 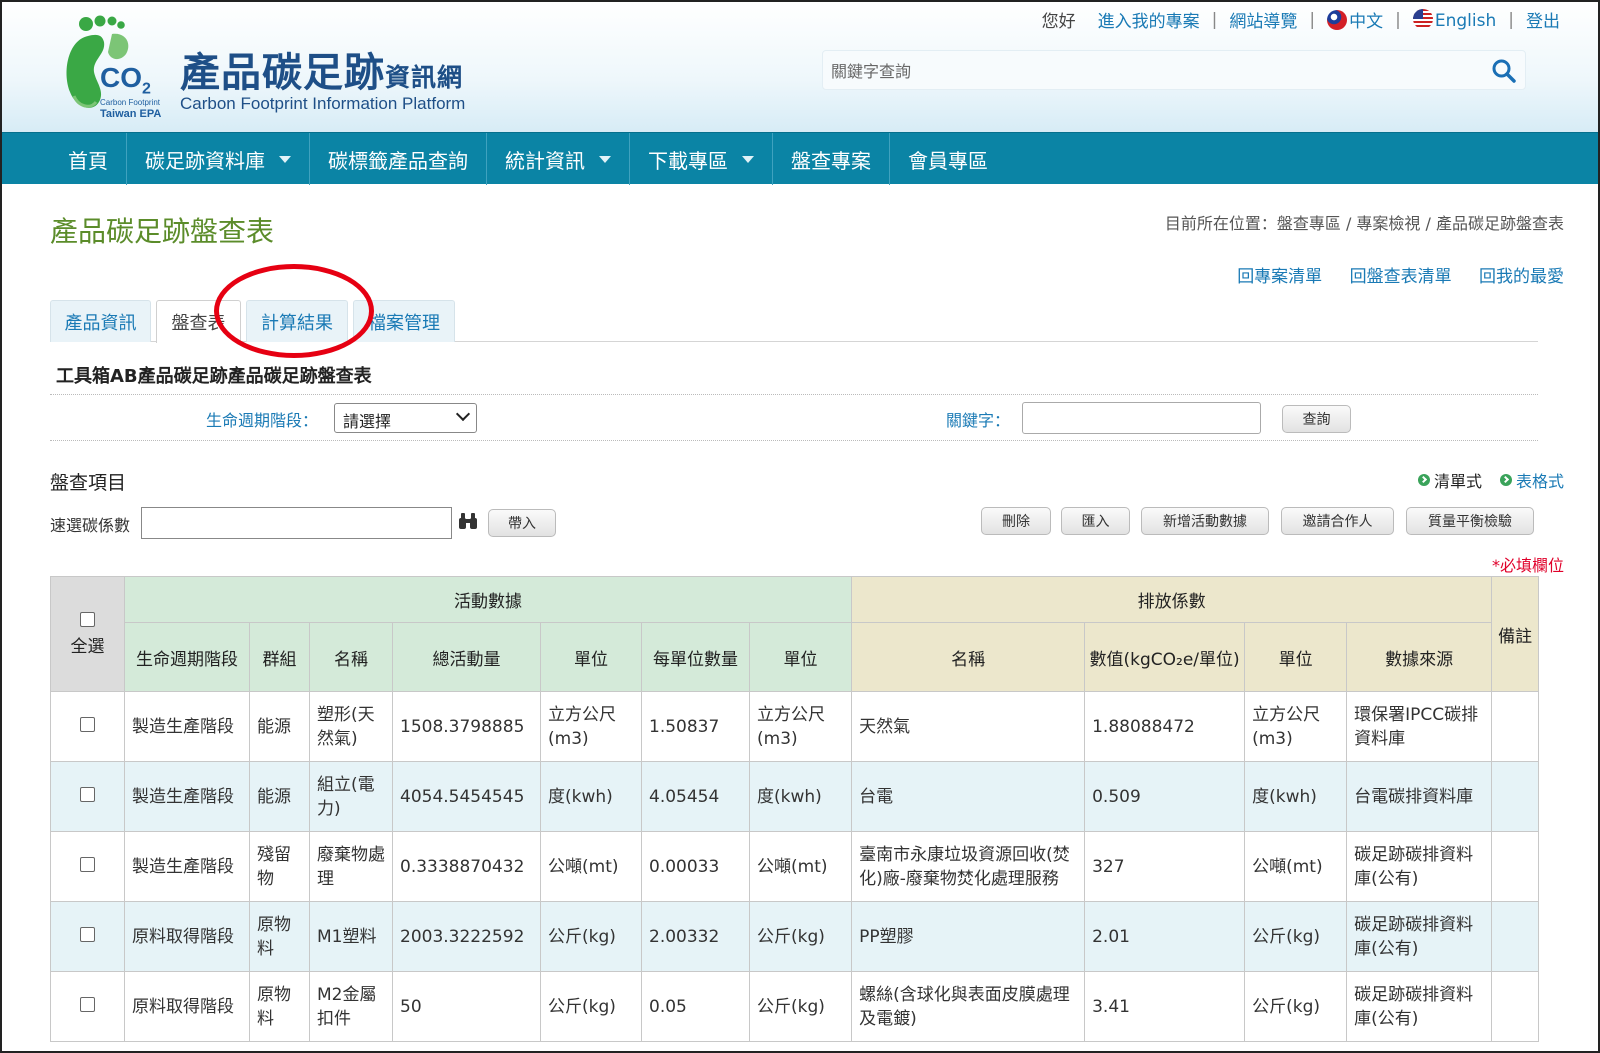 I want to click on cell-group: 殘留物, so click(x=279, y=866).